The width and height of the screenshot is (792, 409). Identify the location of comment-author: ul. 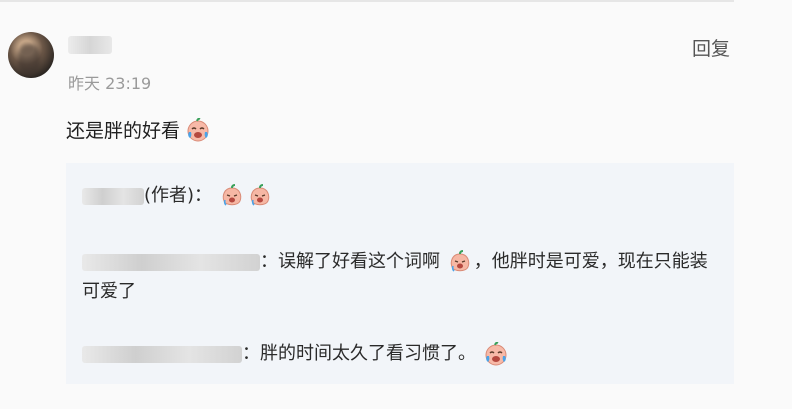
(90, 45).